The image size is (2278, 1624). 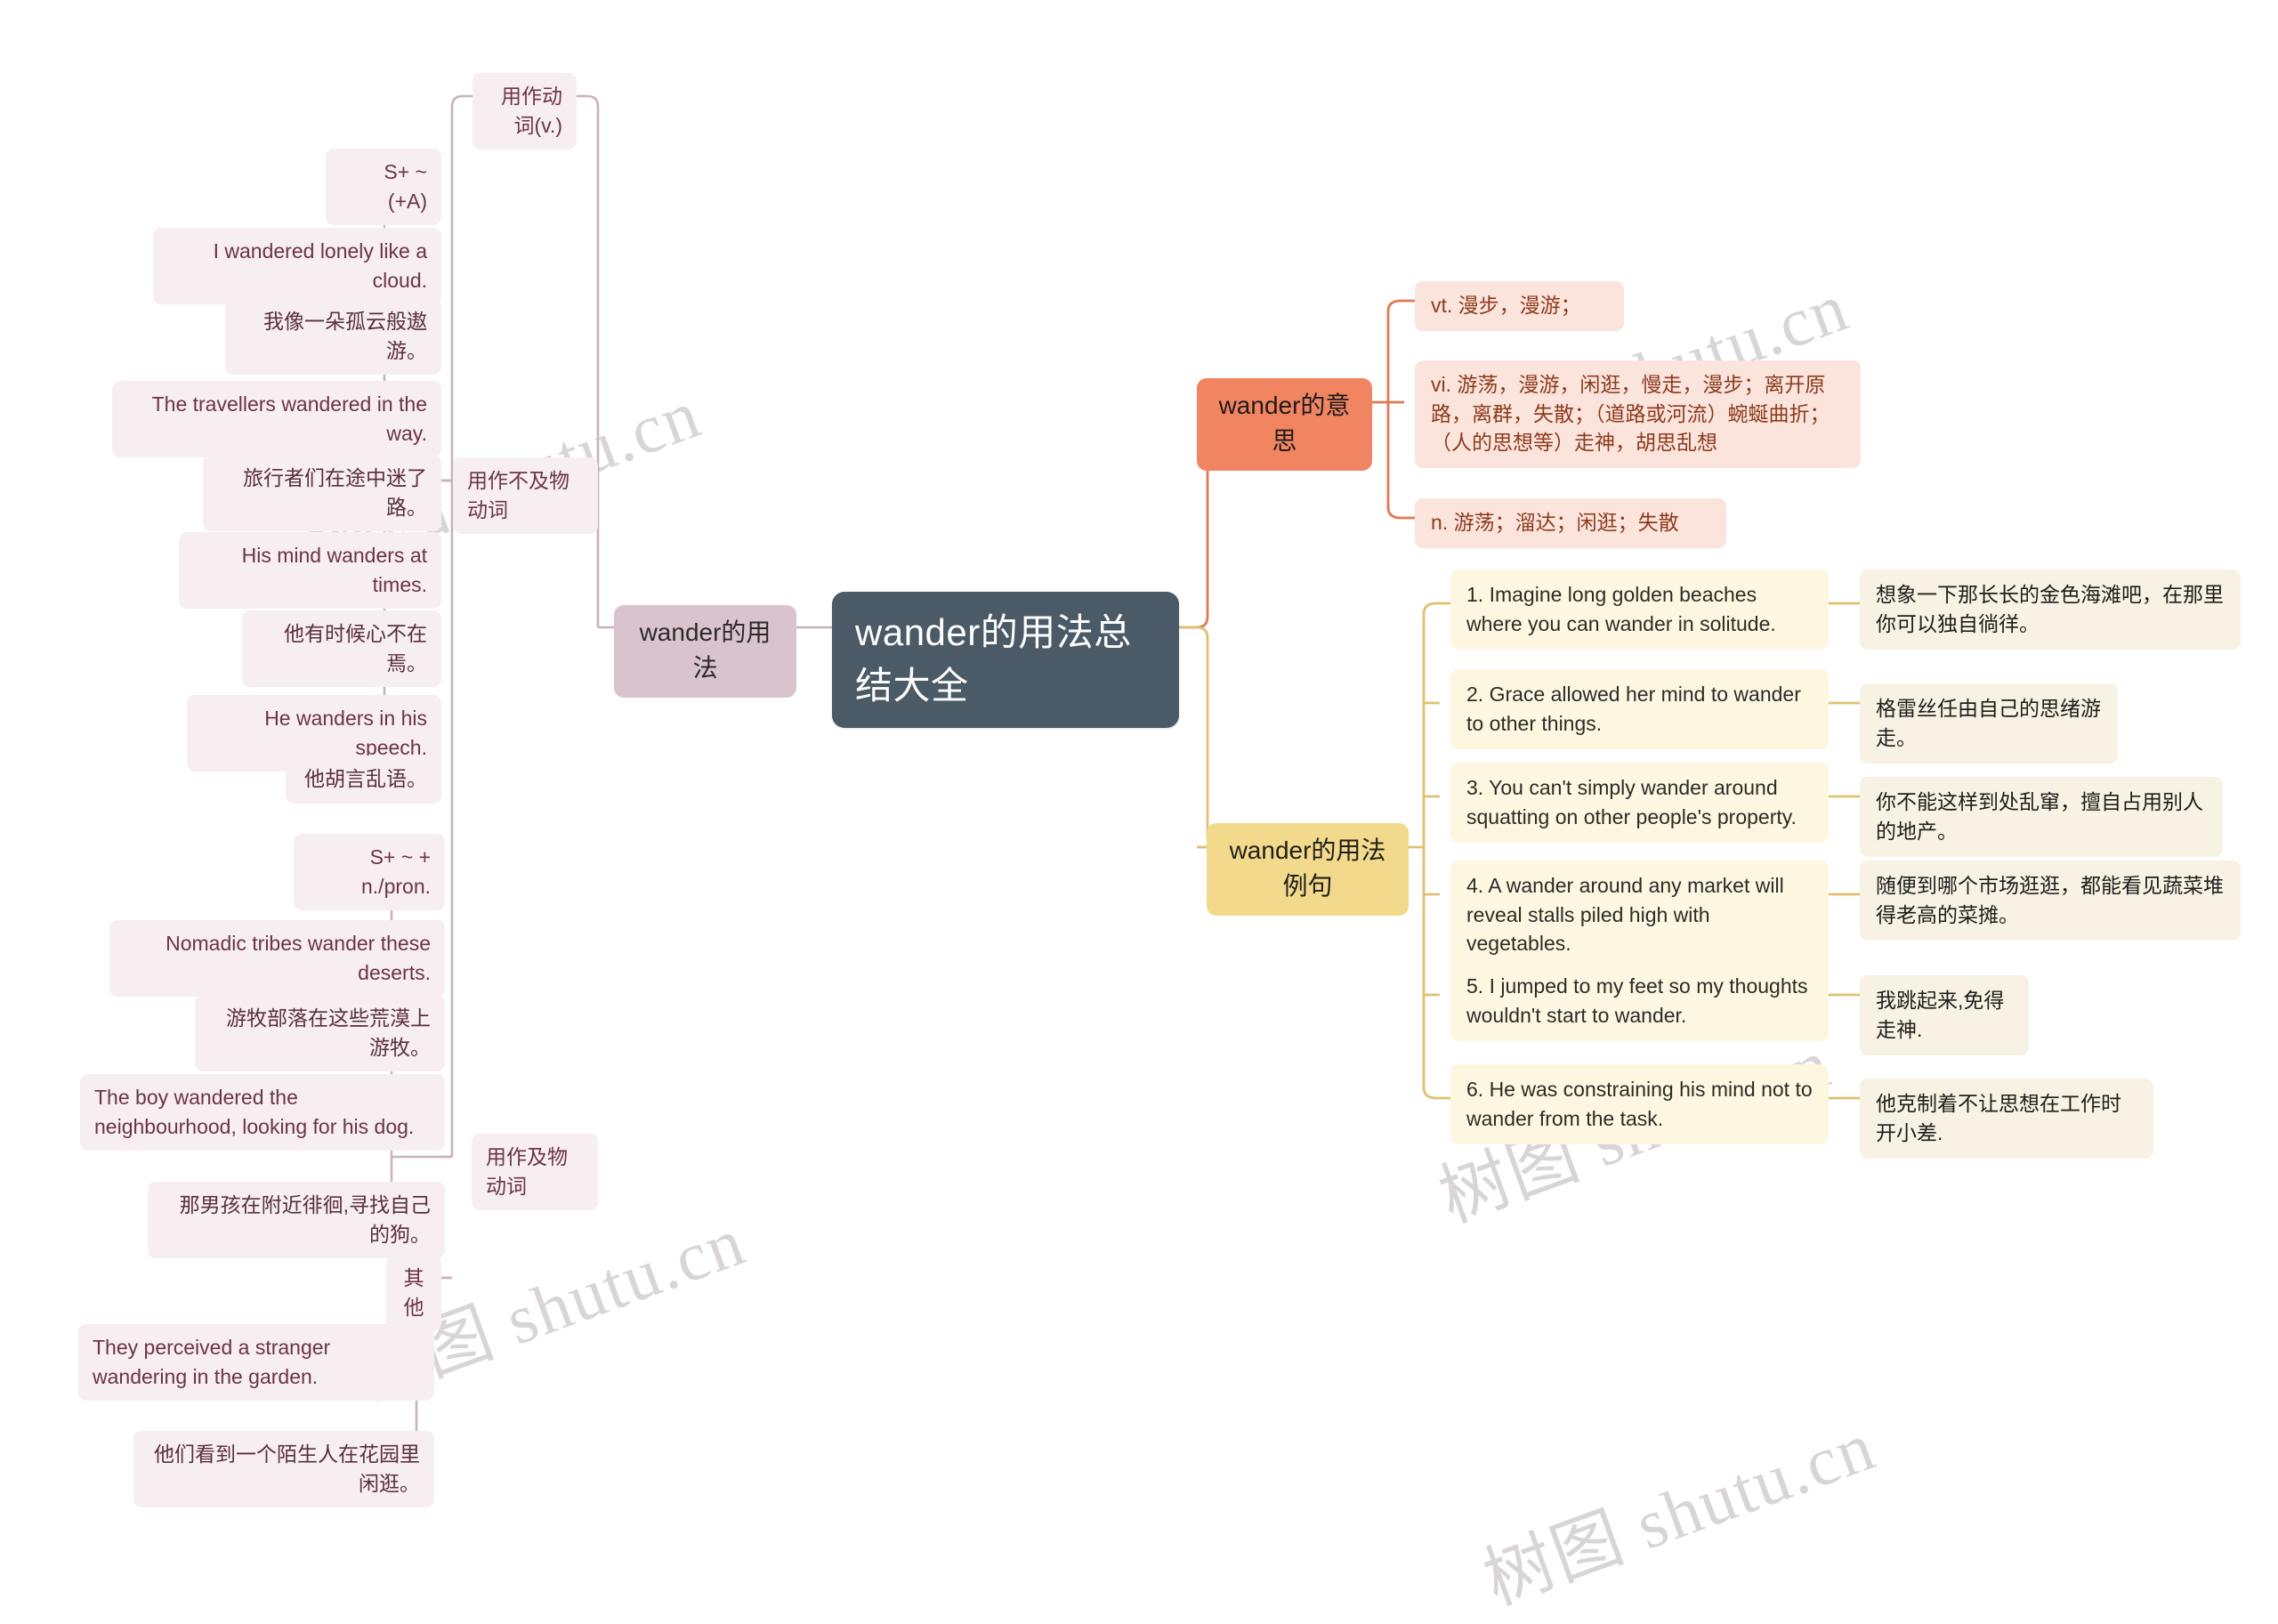 What do you see at coordinates (333, 337) in the screenshot?
I see `example-cn: 我像一朵孤云般遨游。` at bounding box center [333, 337].